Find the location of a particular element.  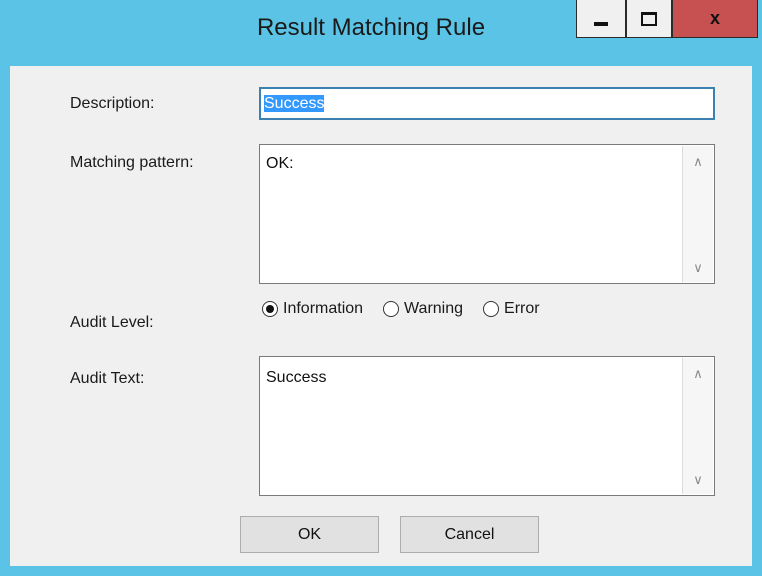

radio-warning: Warning is located at coordinates (423, 309).